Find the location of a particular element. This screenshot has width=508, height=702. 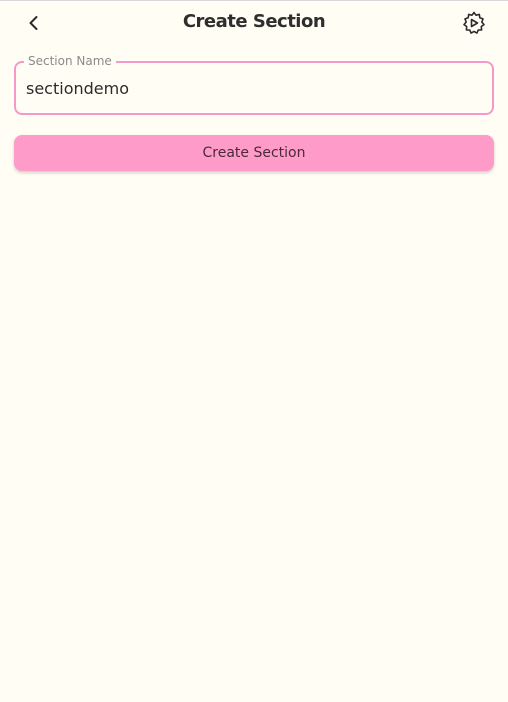

app-bar: Create Section is located at coordinates (254, 23).